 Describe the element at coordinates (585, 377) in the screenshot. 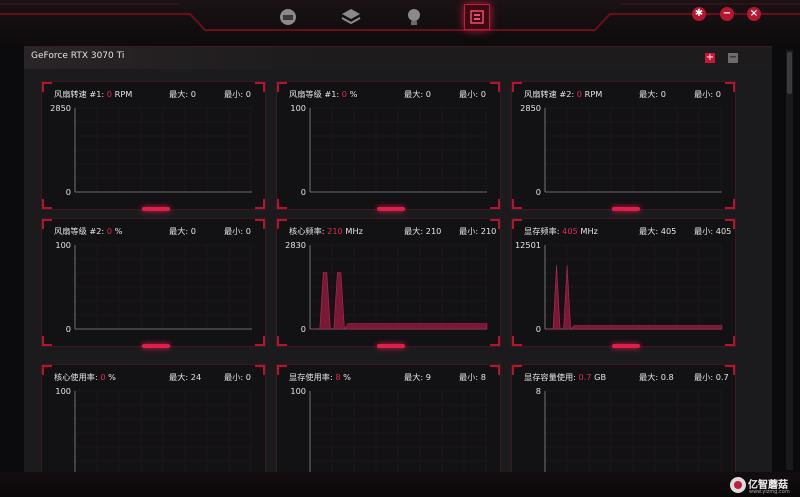

I see `metric-value: 0.7` at that location.